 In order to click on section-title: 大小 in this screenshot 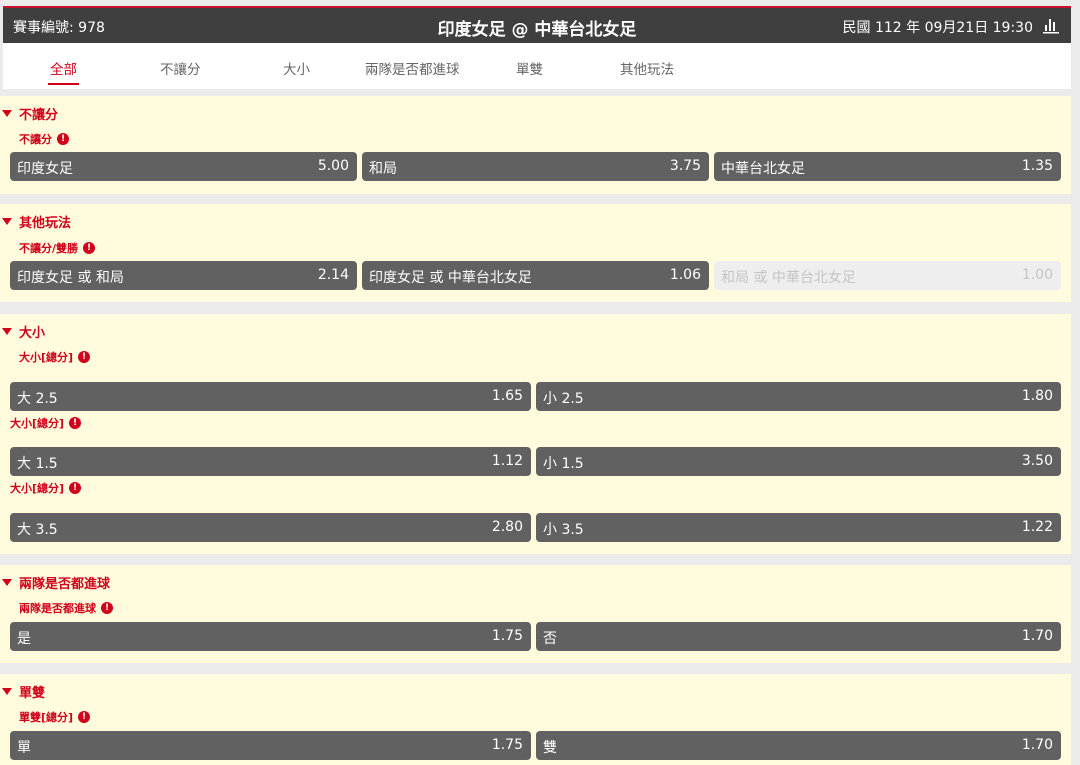, I will do `click(32, 333)`.